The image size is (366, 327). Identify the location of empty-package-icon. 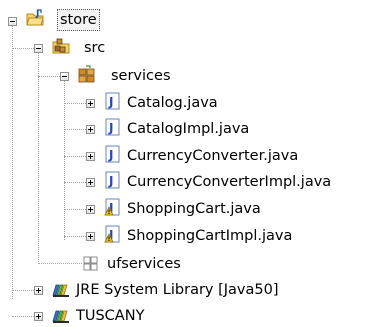
(90, 263).